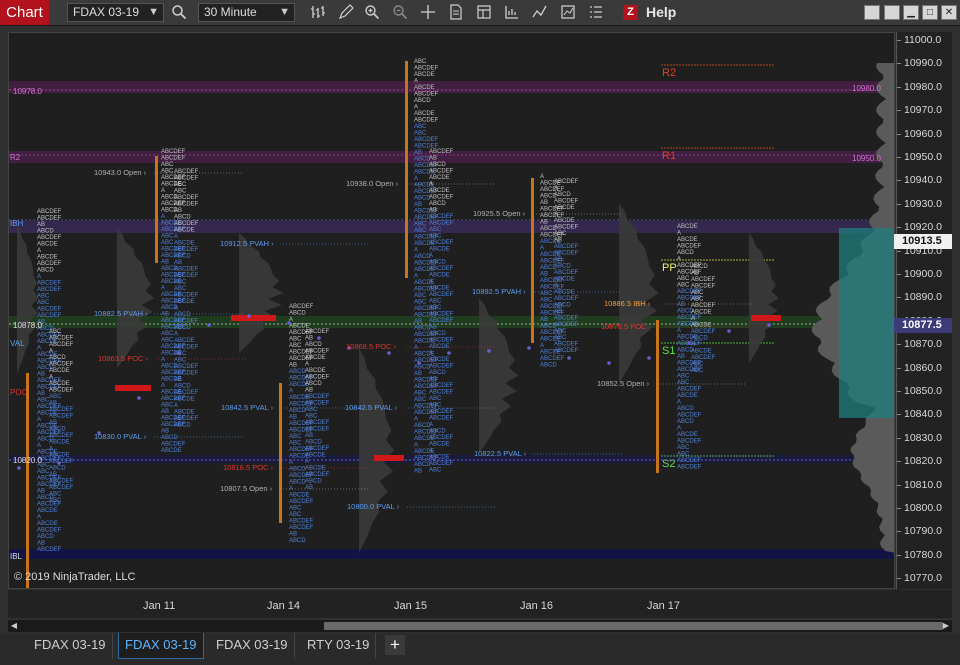 Image resolution: width=960 pixels, height=665 pixels. Describe the element at coordinates (456, 13) in the screenshot. I see `properties-icon` at that location.